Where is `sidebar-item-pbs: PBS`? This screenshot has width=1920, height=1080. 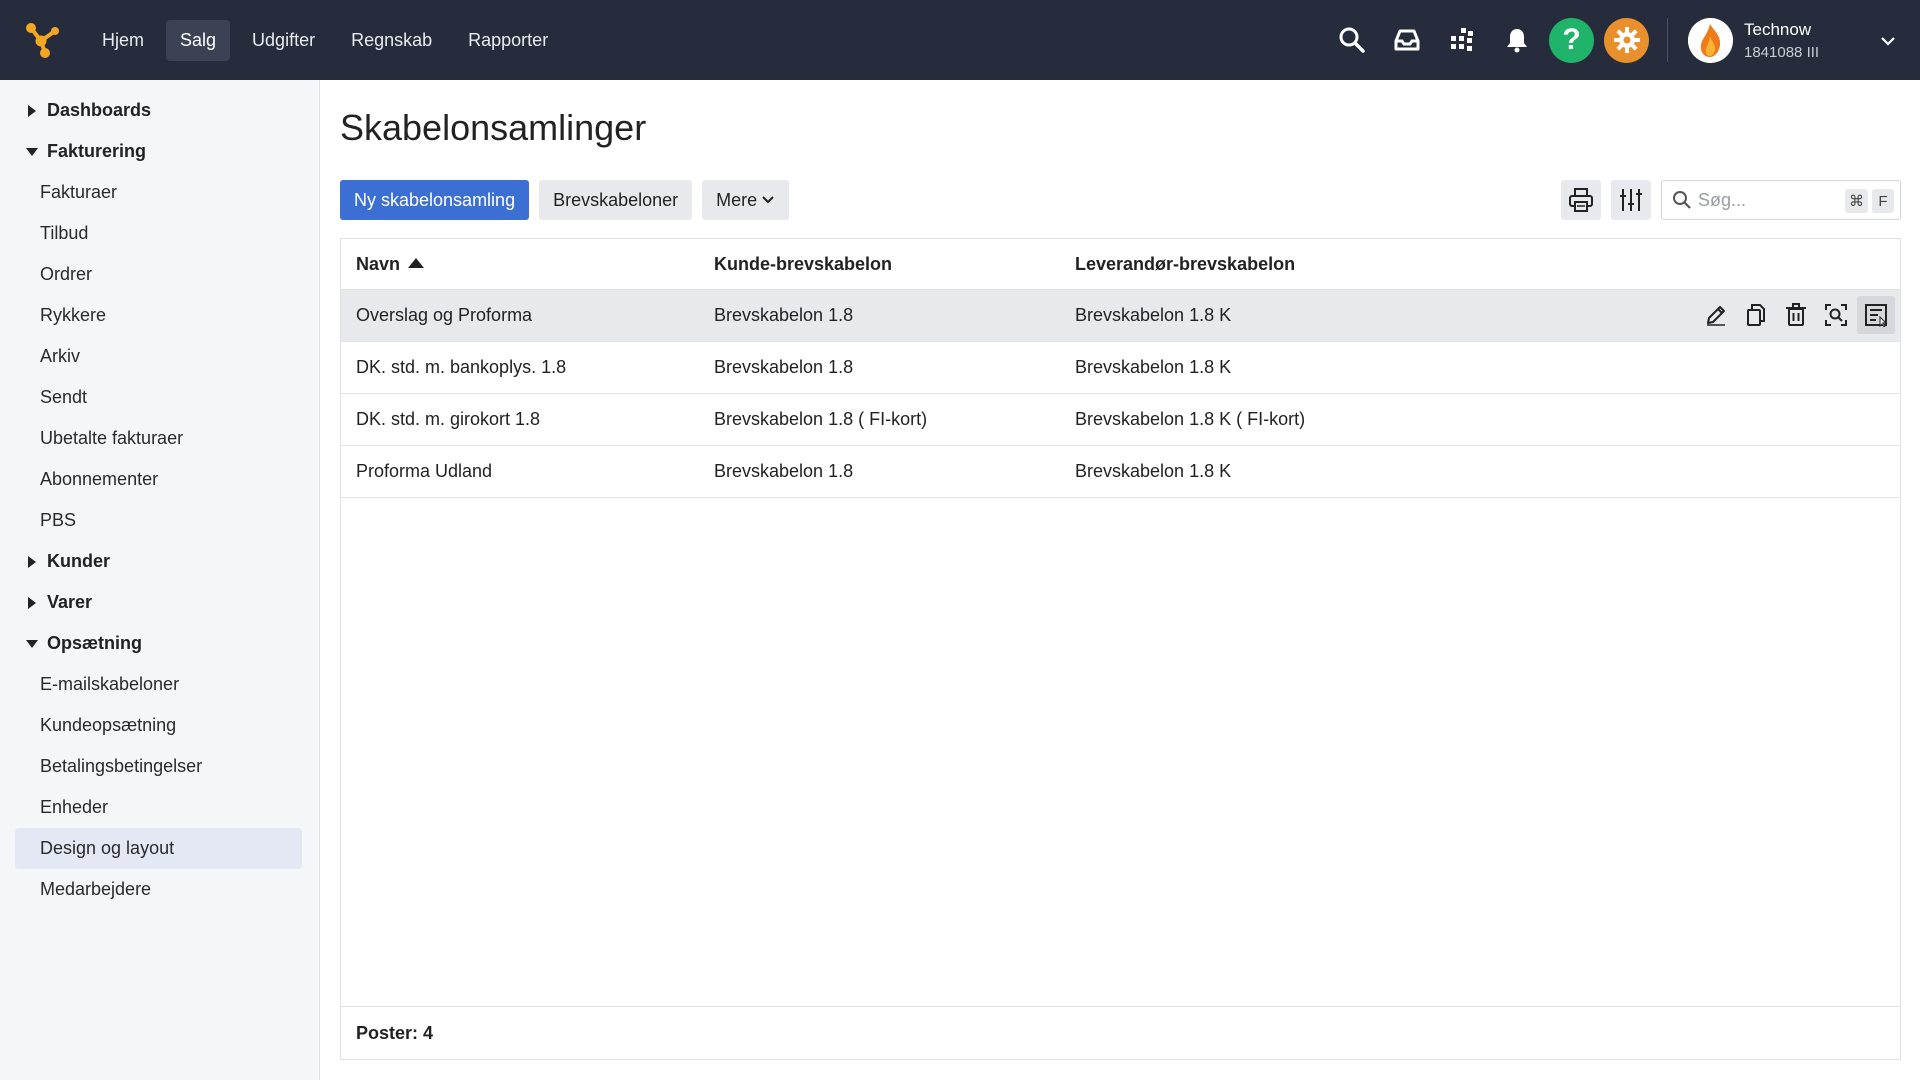
sidebar-item-pbs: PBS is located at coordinates (152, 520).